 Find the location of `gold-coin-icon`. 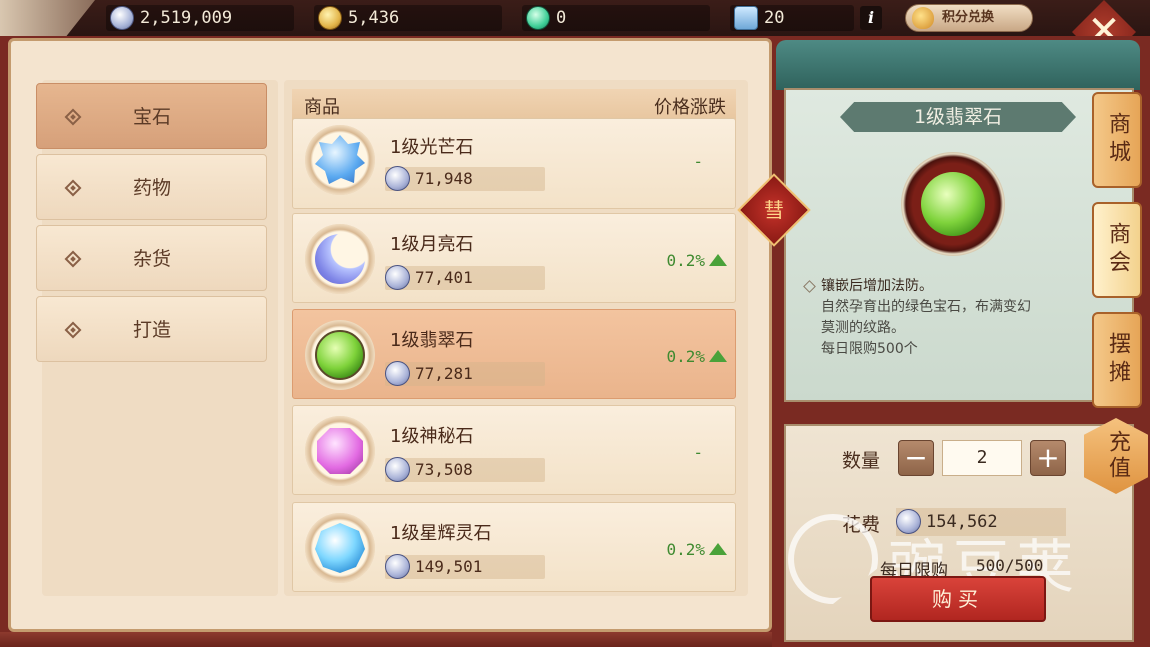

gold-coin-icon is located at coordinates (330, 18).